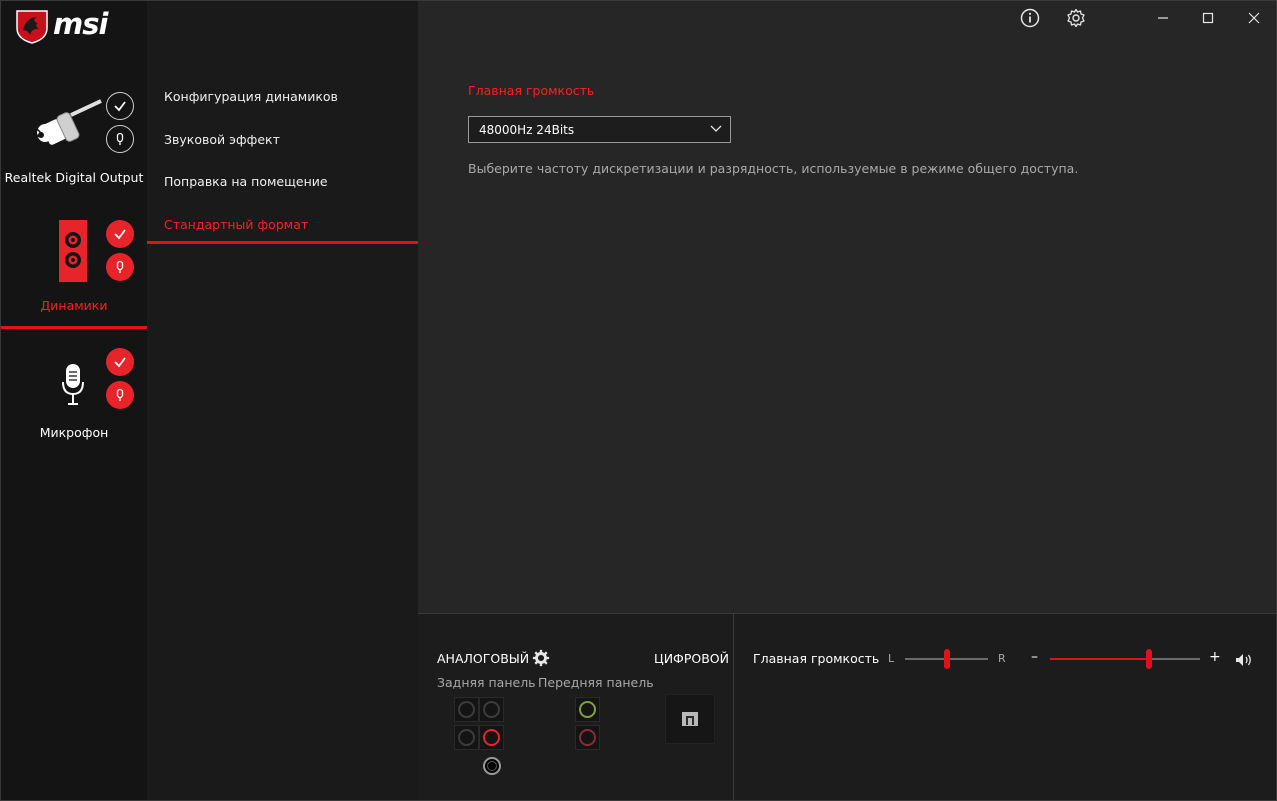  What do you see at coordinates (80, 24) in the screenshot?
I see `brand-name: msi` at bounding box center [80, 24].